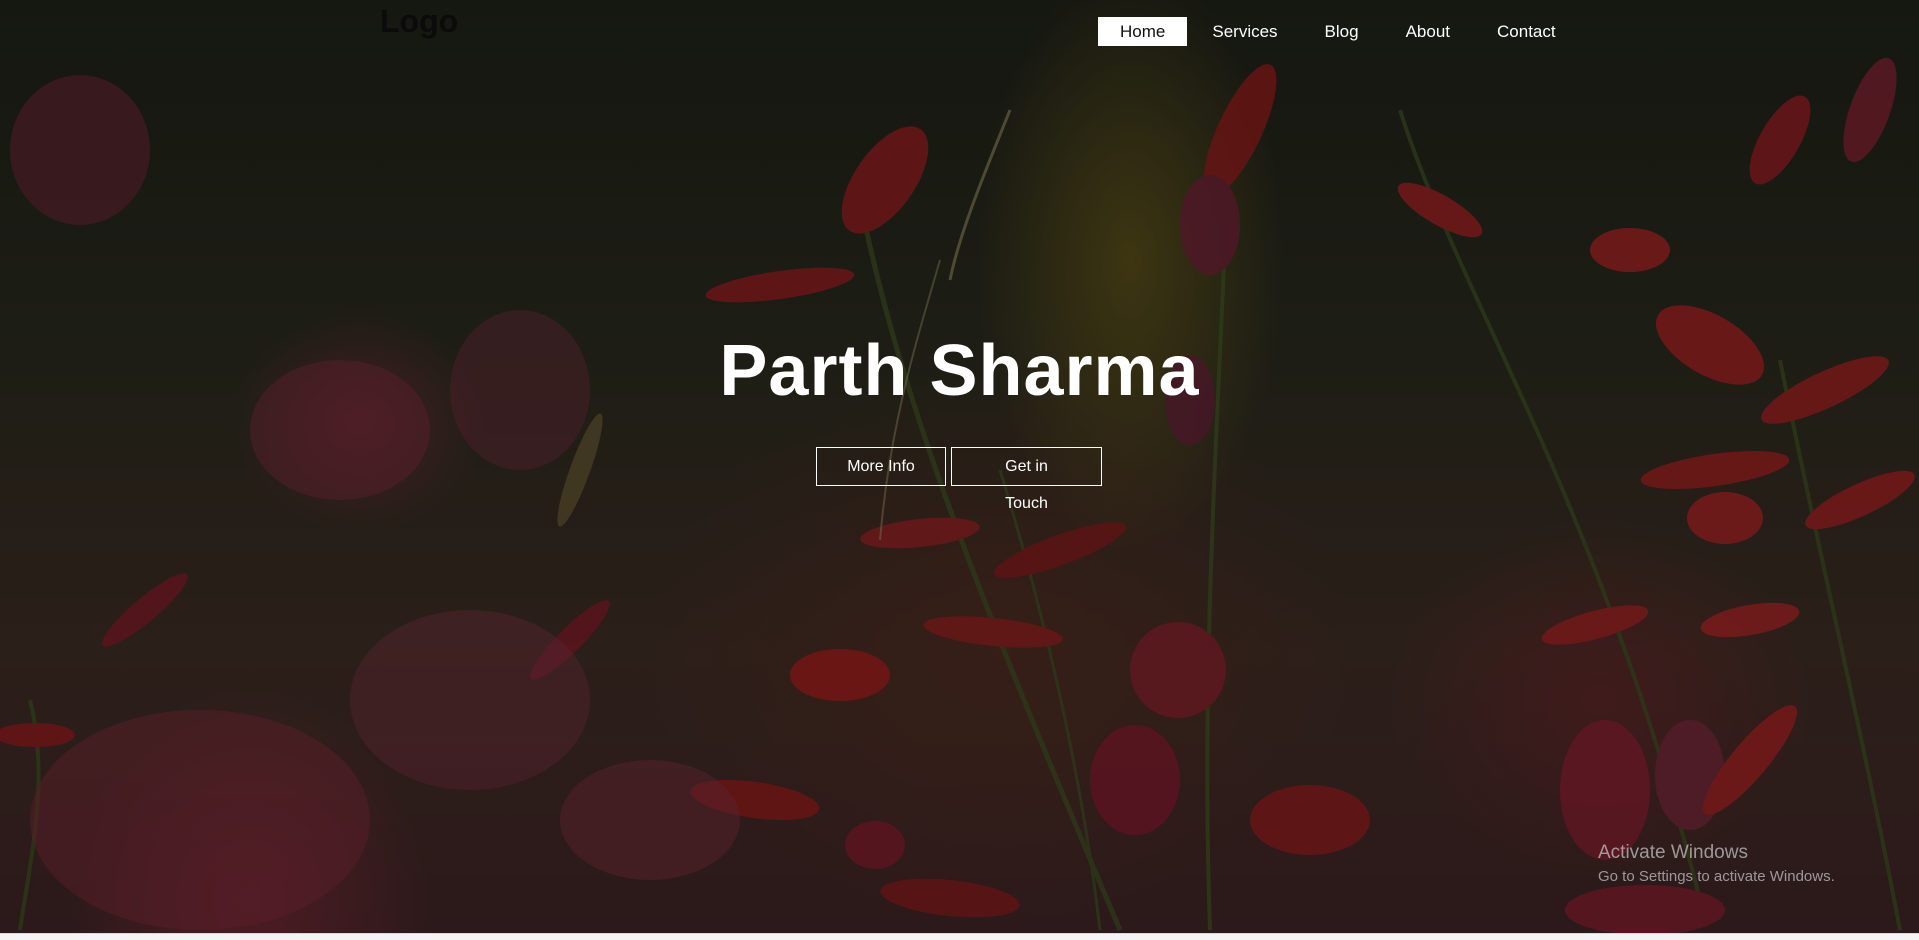  I want to click on hero-buttons: More Info Get in Touch, so click(959, 479).